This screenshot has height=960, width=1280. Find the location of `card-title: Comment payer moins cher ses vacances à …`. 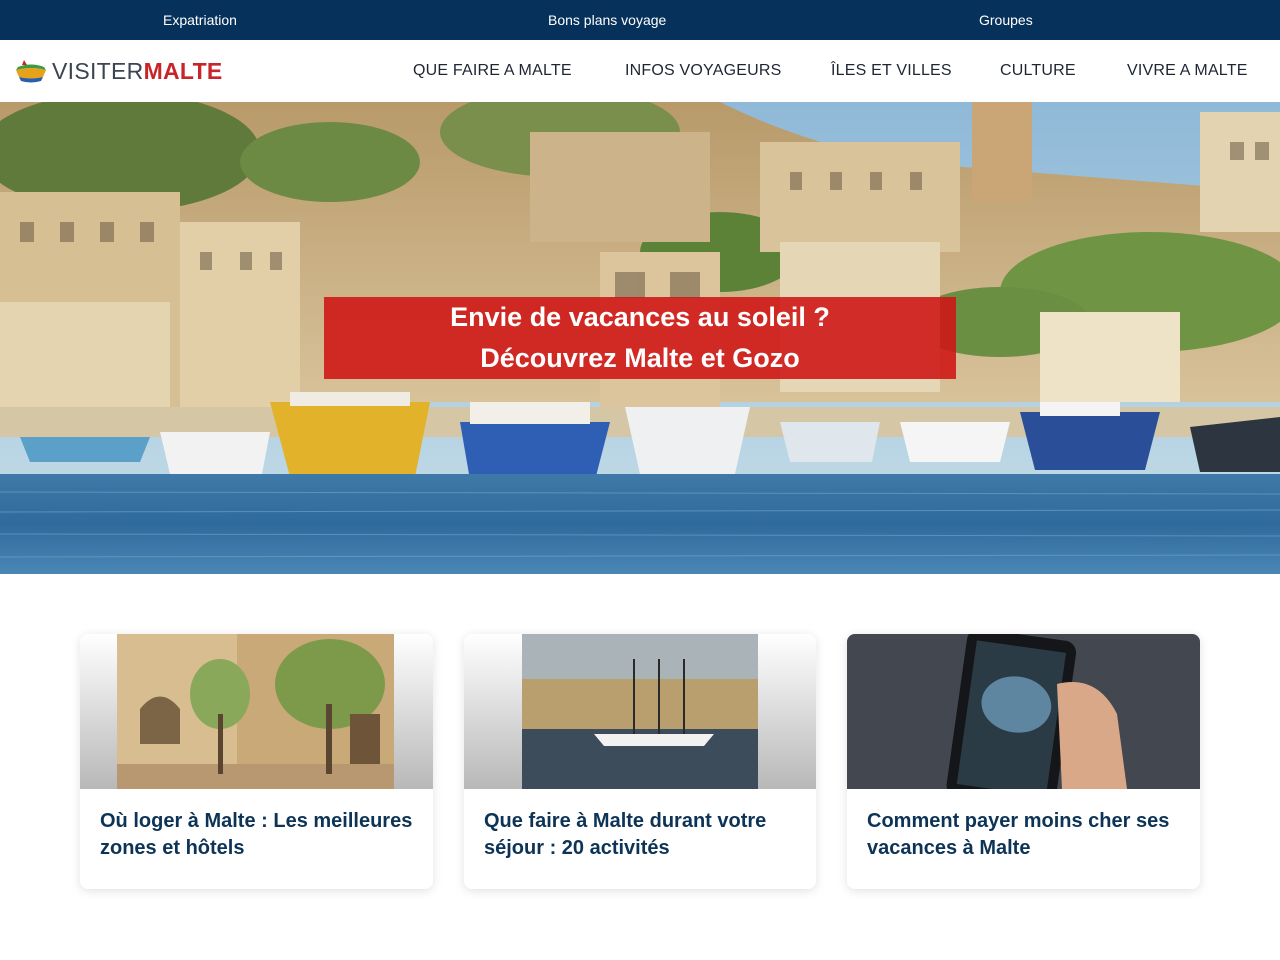

card-title: Comment payer moins cher ses vacances à … is located at coordinates (1018, 834).